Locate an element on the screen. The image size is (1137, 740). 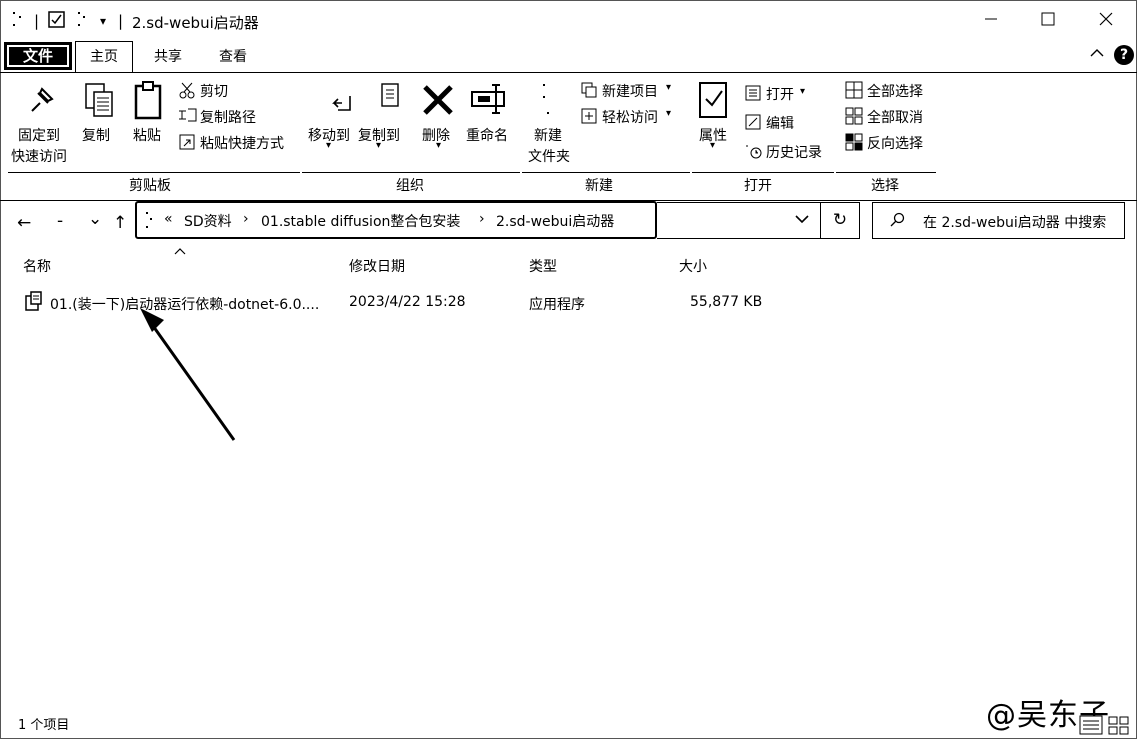
select-all-button: 全部选择 is located at coordinates (895, 91).